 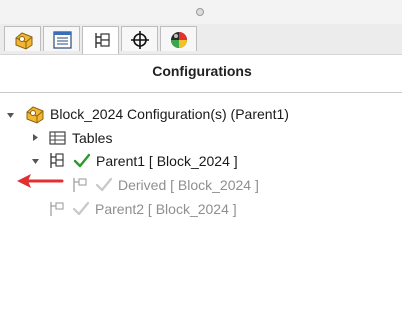 I want to click on tree-item-derived: Derived [ Block_2024 ], so click(x=165, y=185).